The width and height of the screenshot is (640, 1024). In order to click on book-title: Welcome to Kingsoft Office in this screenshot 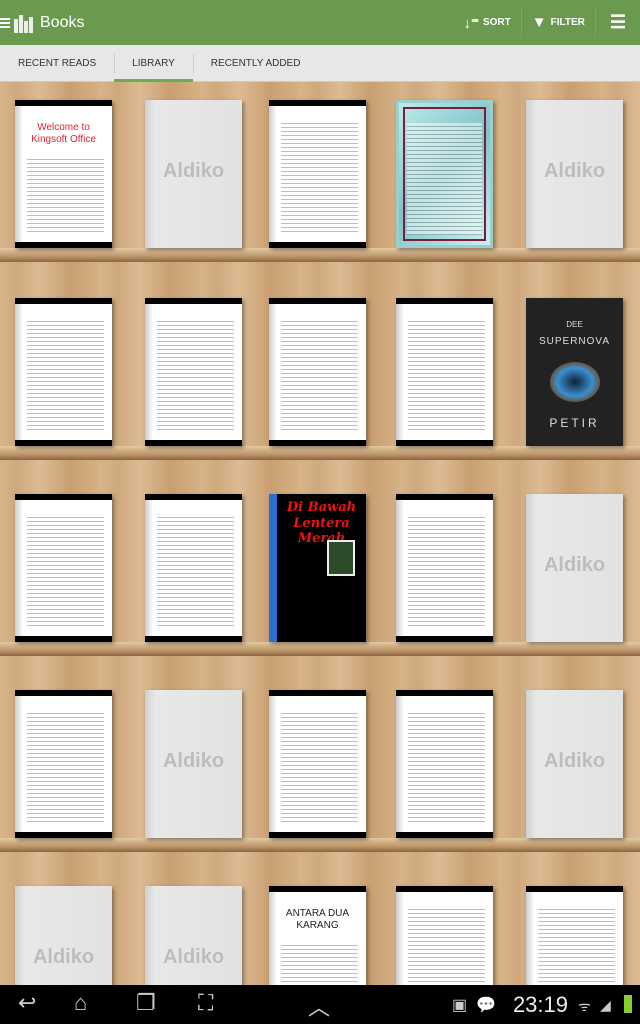, I will do `click(63, 133)`.